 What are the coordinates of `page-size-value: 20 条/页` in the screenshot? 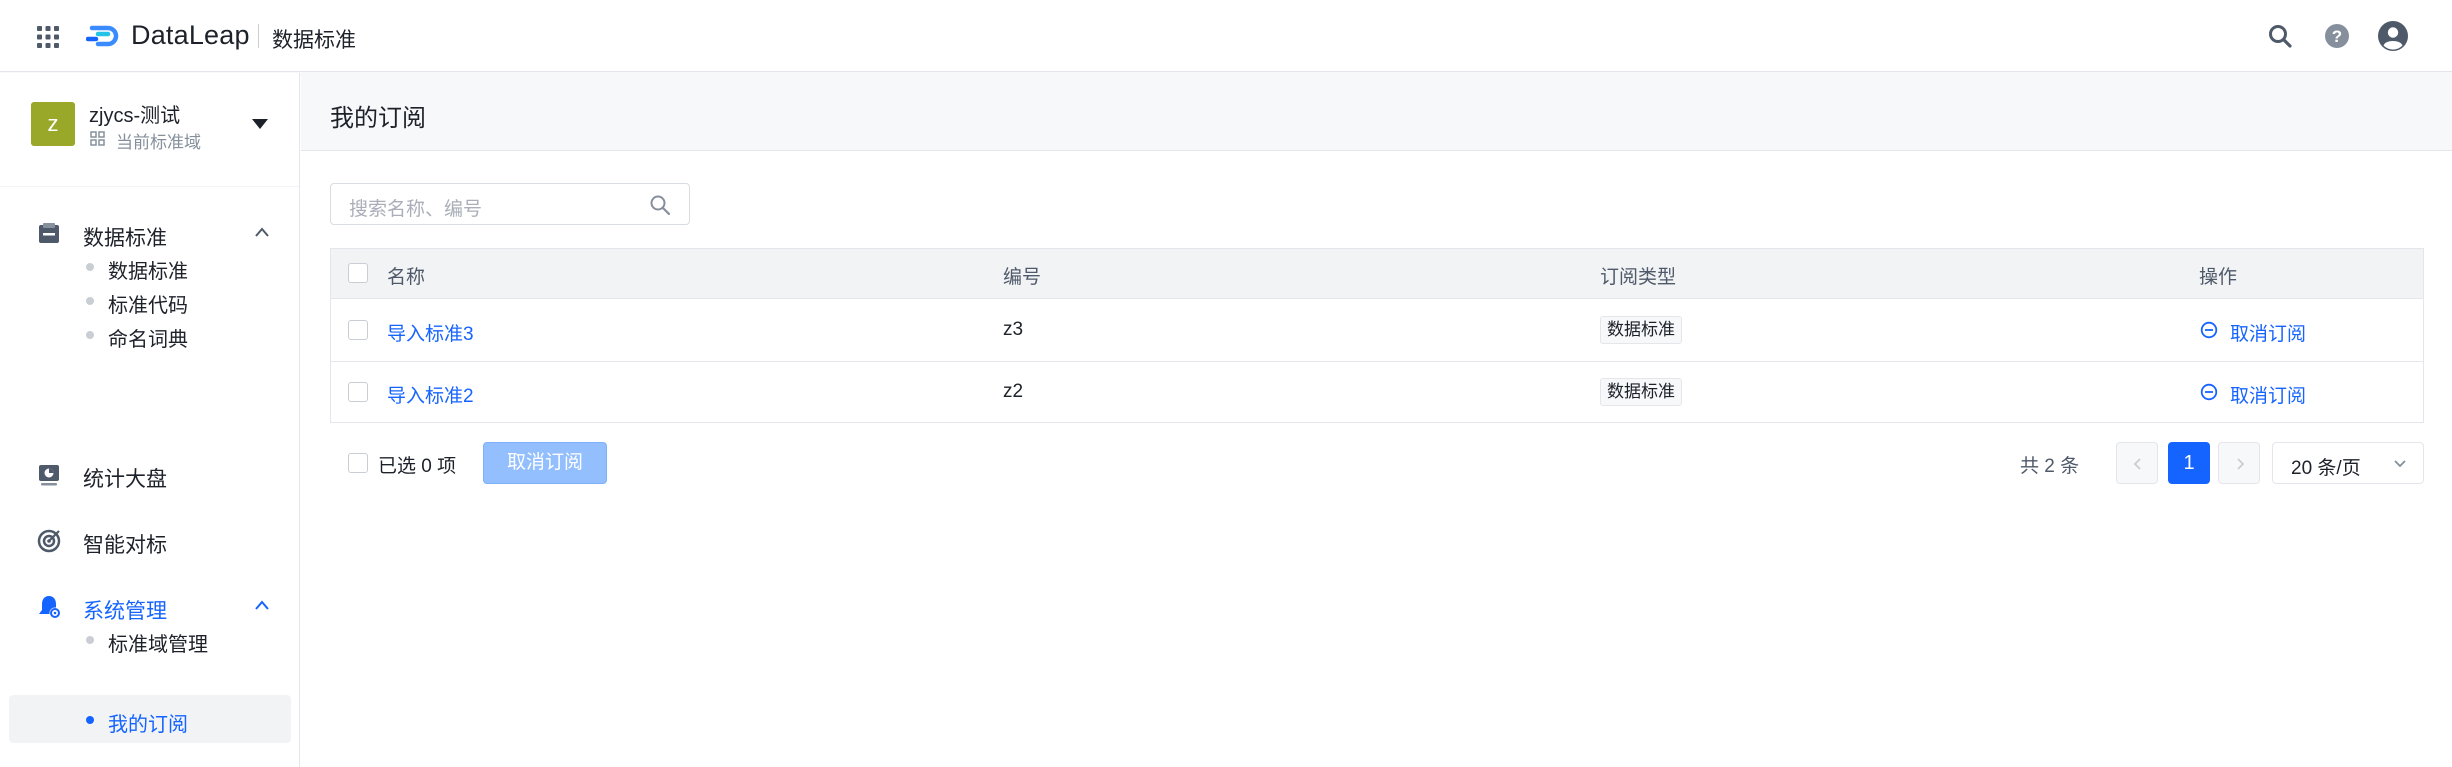 It's located at (2326, 468).